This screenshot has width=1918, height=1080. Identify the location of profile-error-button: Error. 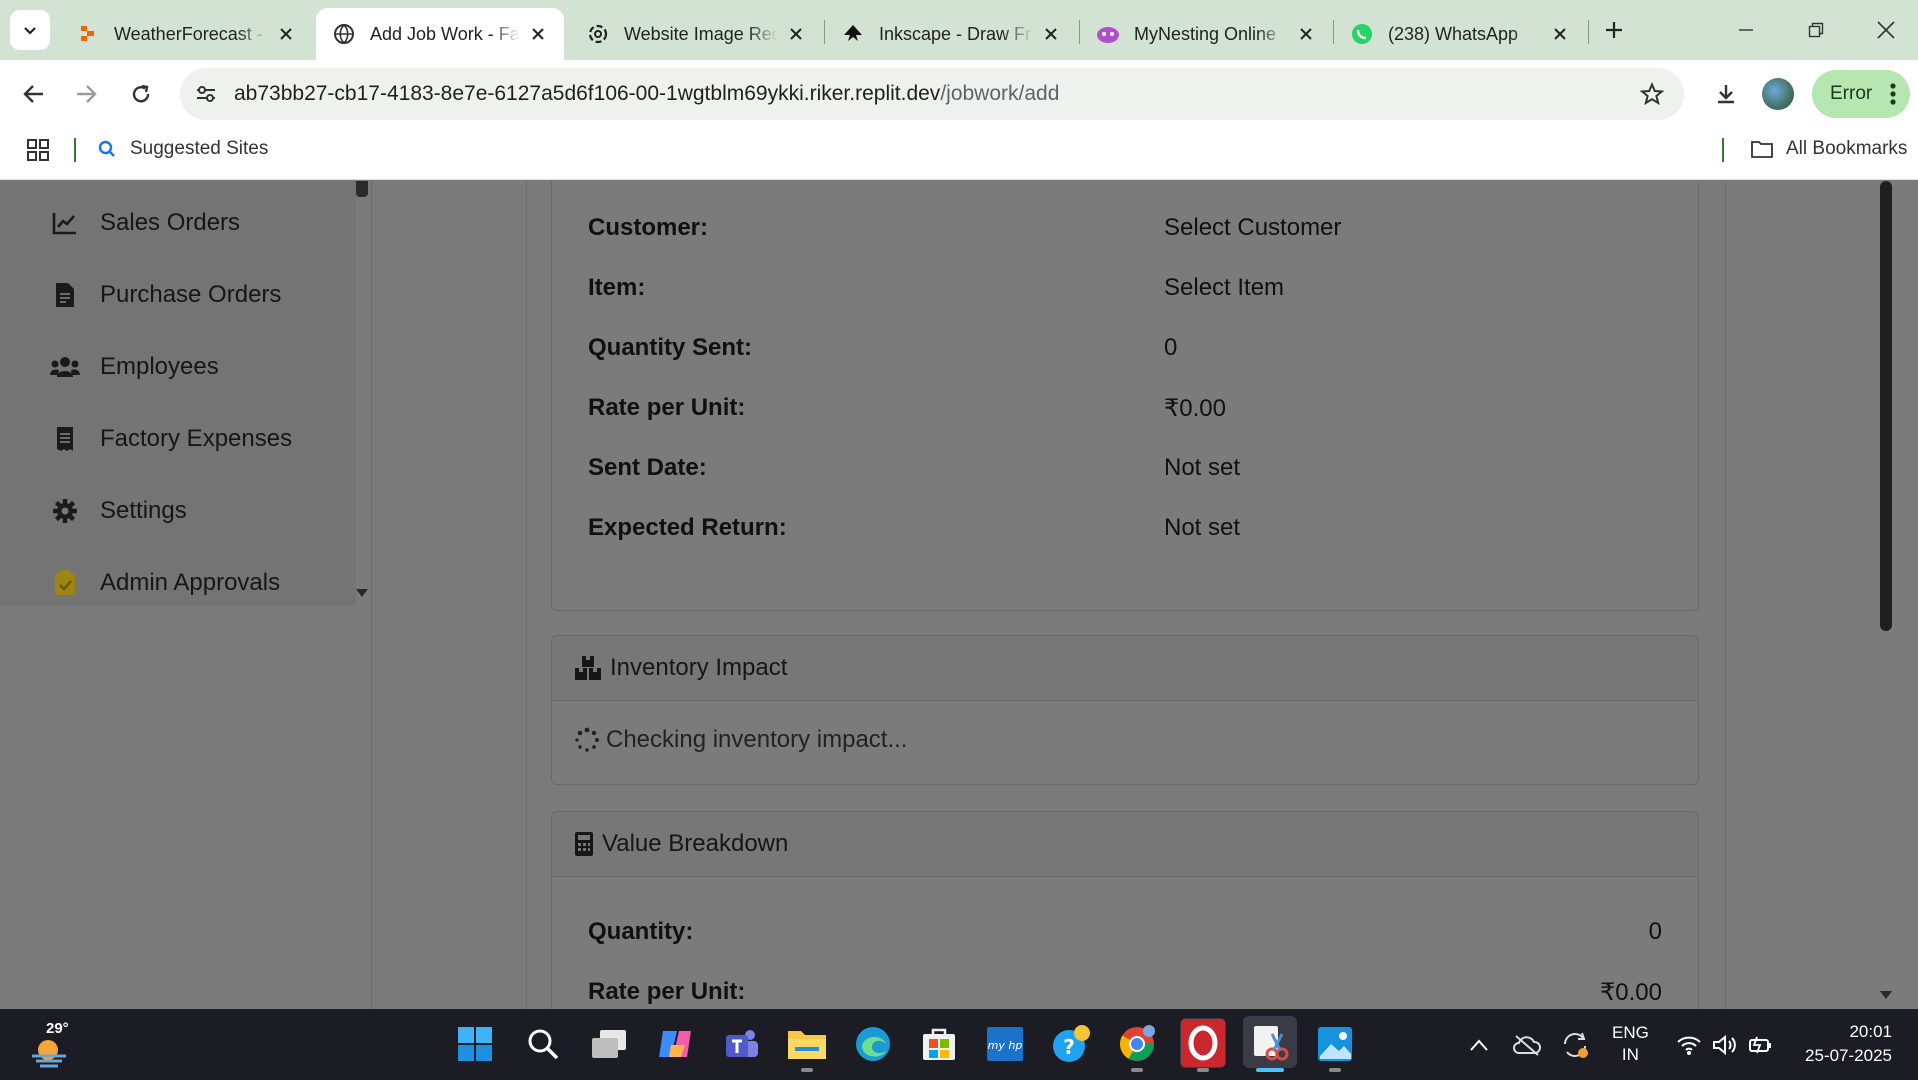
(1861, 94).